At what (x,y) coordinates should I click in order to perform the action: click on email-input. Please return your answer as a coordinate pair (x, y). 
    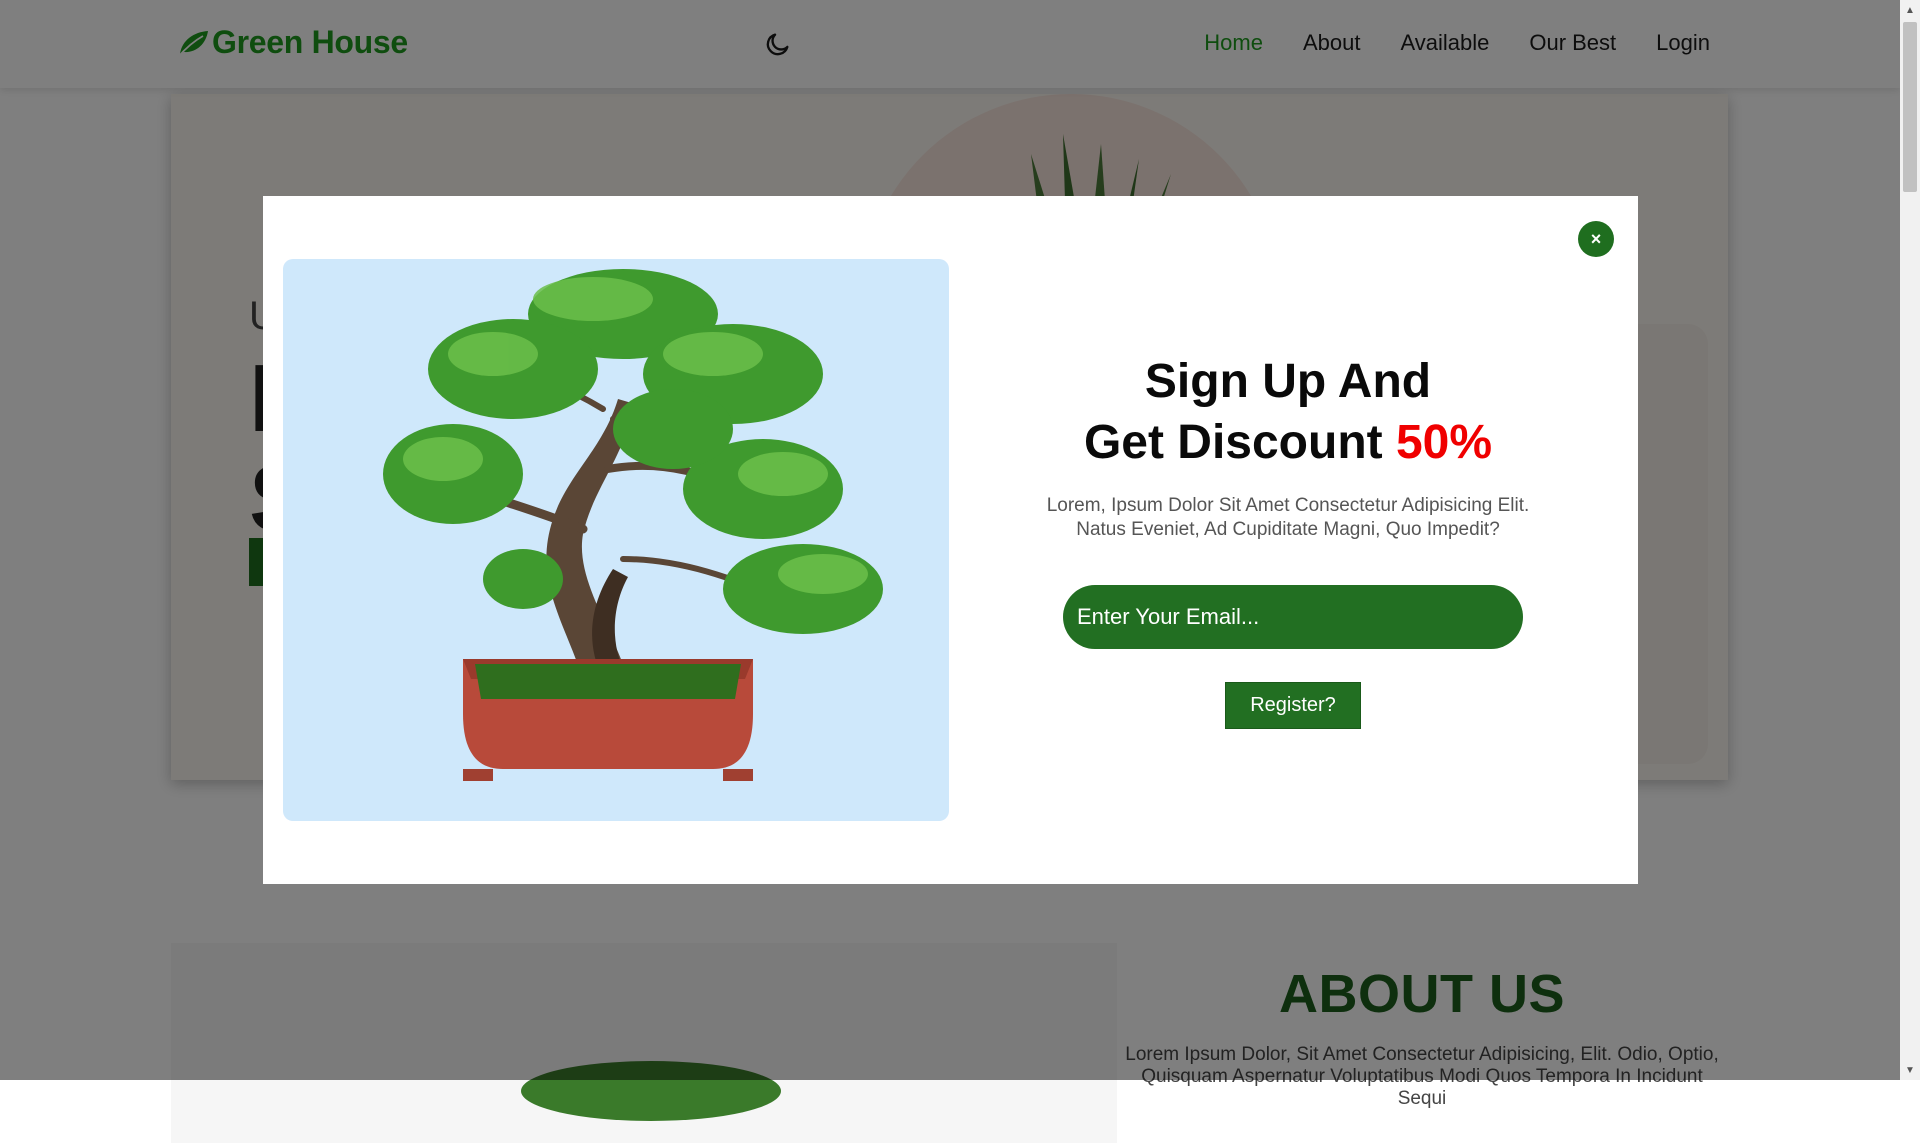
    Looking at the image, I should click on (1293, 617).